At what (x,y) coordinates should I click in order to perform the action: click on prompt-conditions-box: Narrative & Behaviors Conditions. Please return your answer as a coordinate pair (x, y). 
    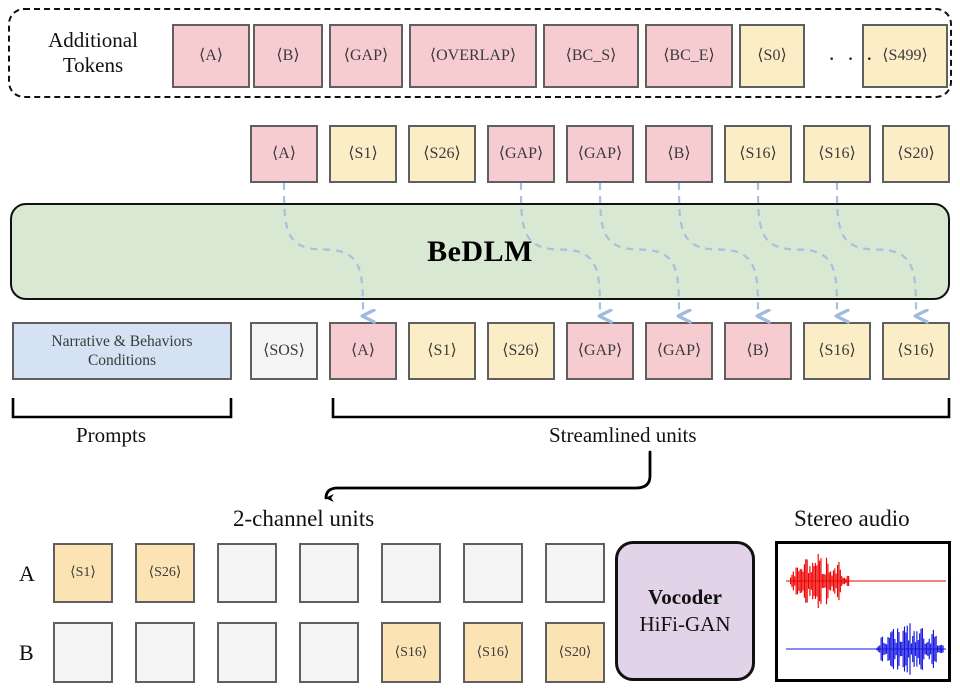
    Looking at the image, I should click on (122, 351).